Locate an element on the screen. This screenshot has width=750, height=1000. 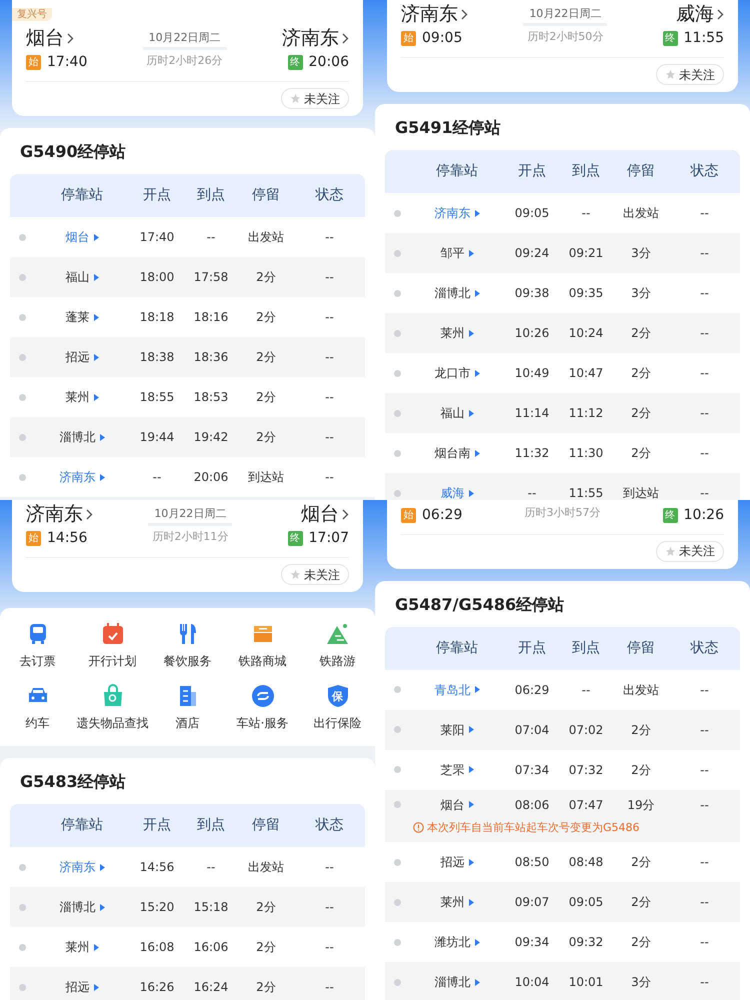
service-shortcut: 酒店 is located at coordinates (187, 708).